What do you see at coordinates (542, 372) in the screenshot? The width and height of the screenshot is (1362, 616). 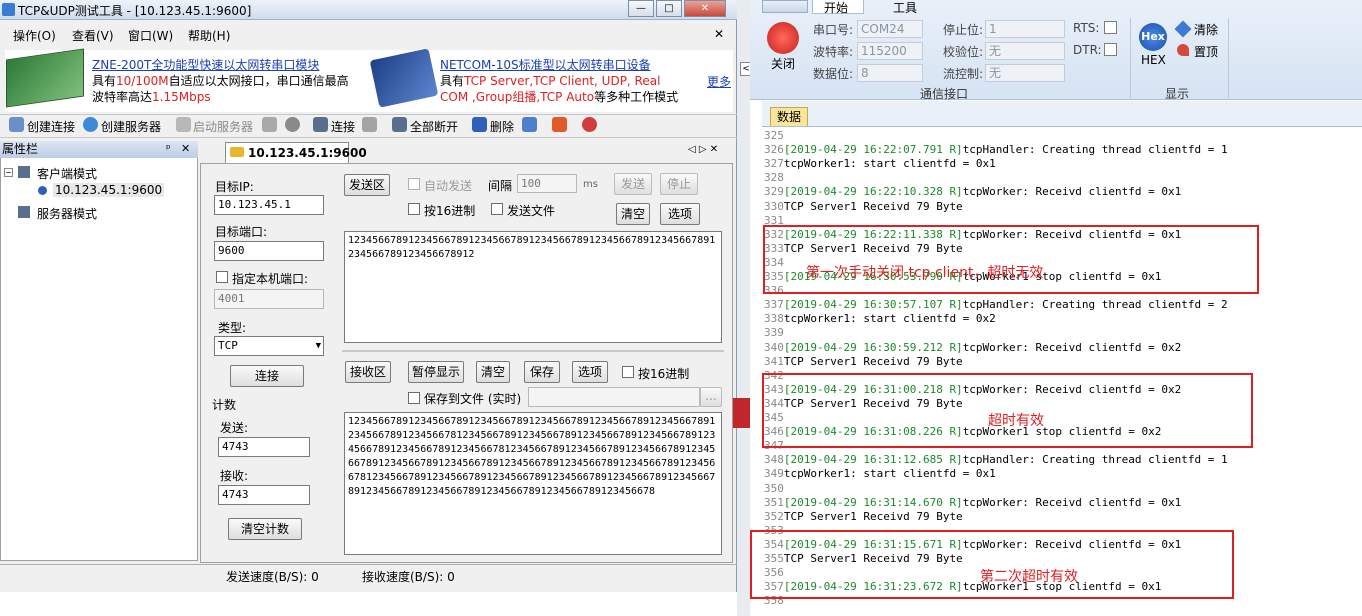 I see `save-button: 保存` at bounding box center [542, 372].